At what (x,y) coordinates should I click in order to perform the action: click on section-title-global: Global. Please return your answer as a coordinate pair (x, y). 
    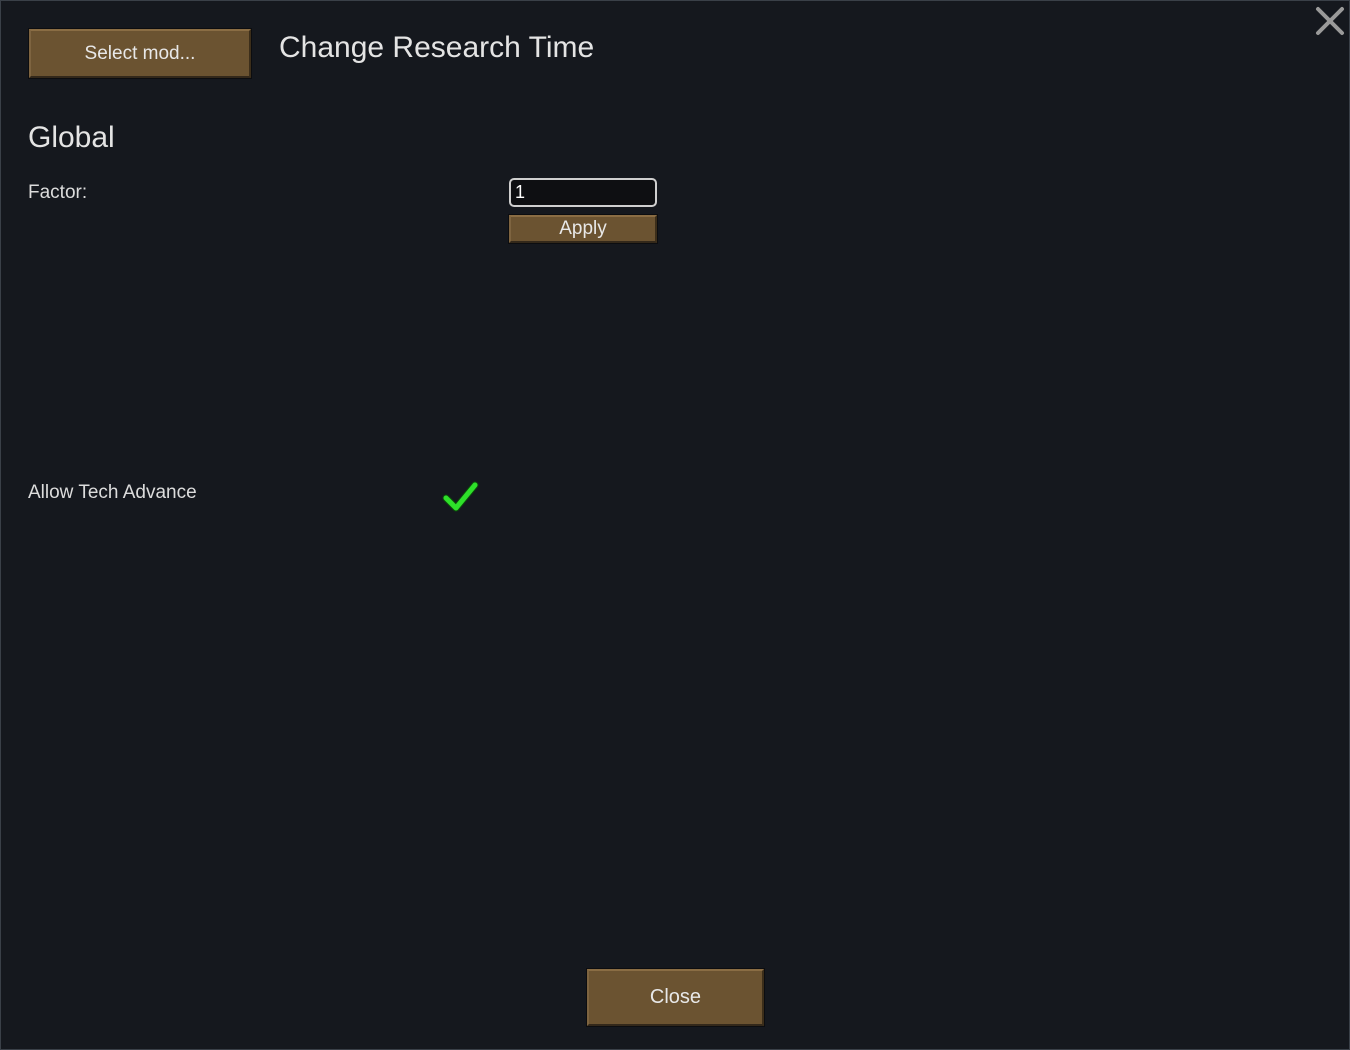
    Looking at the image, I should click on (71, 137).